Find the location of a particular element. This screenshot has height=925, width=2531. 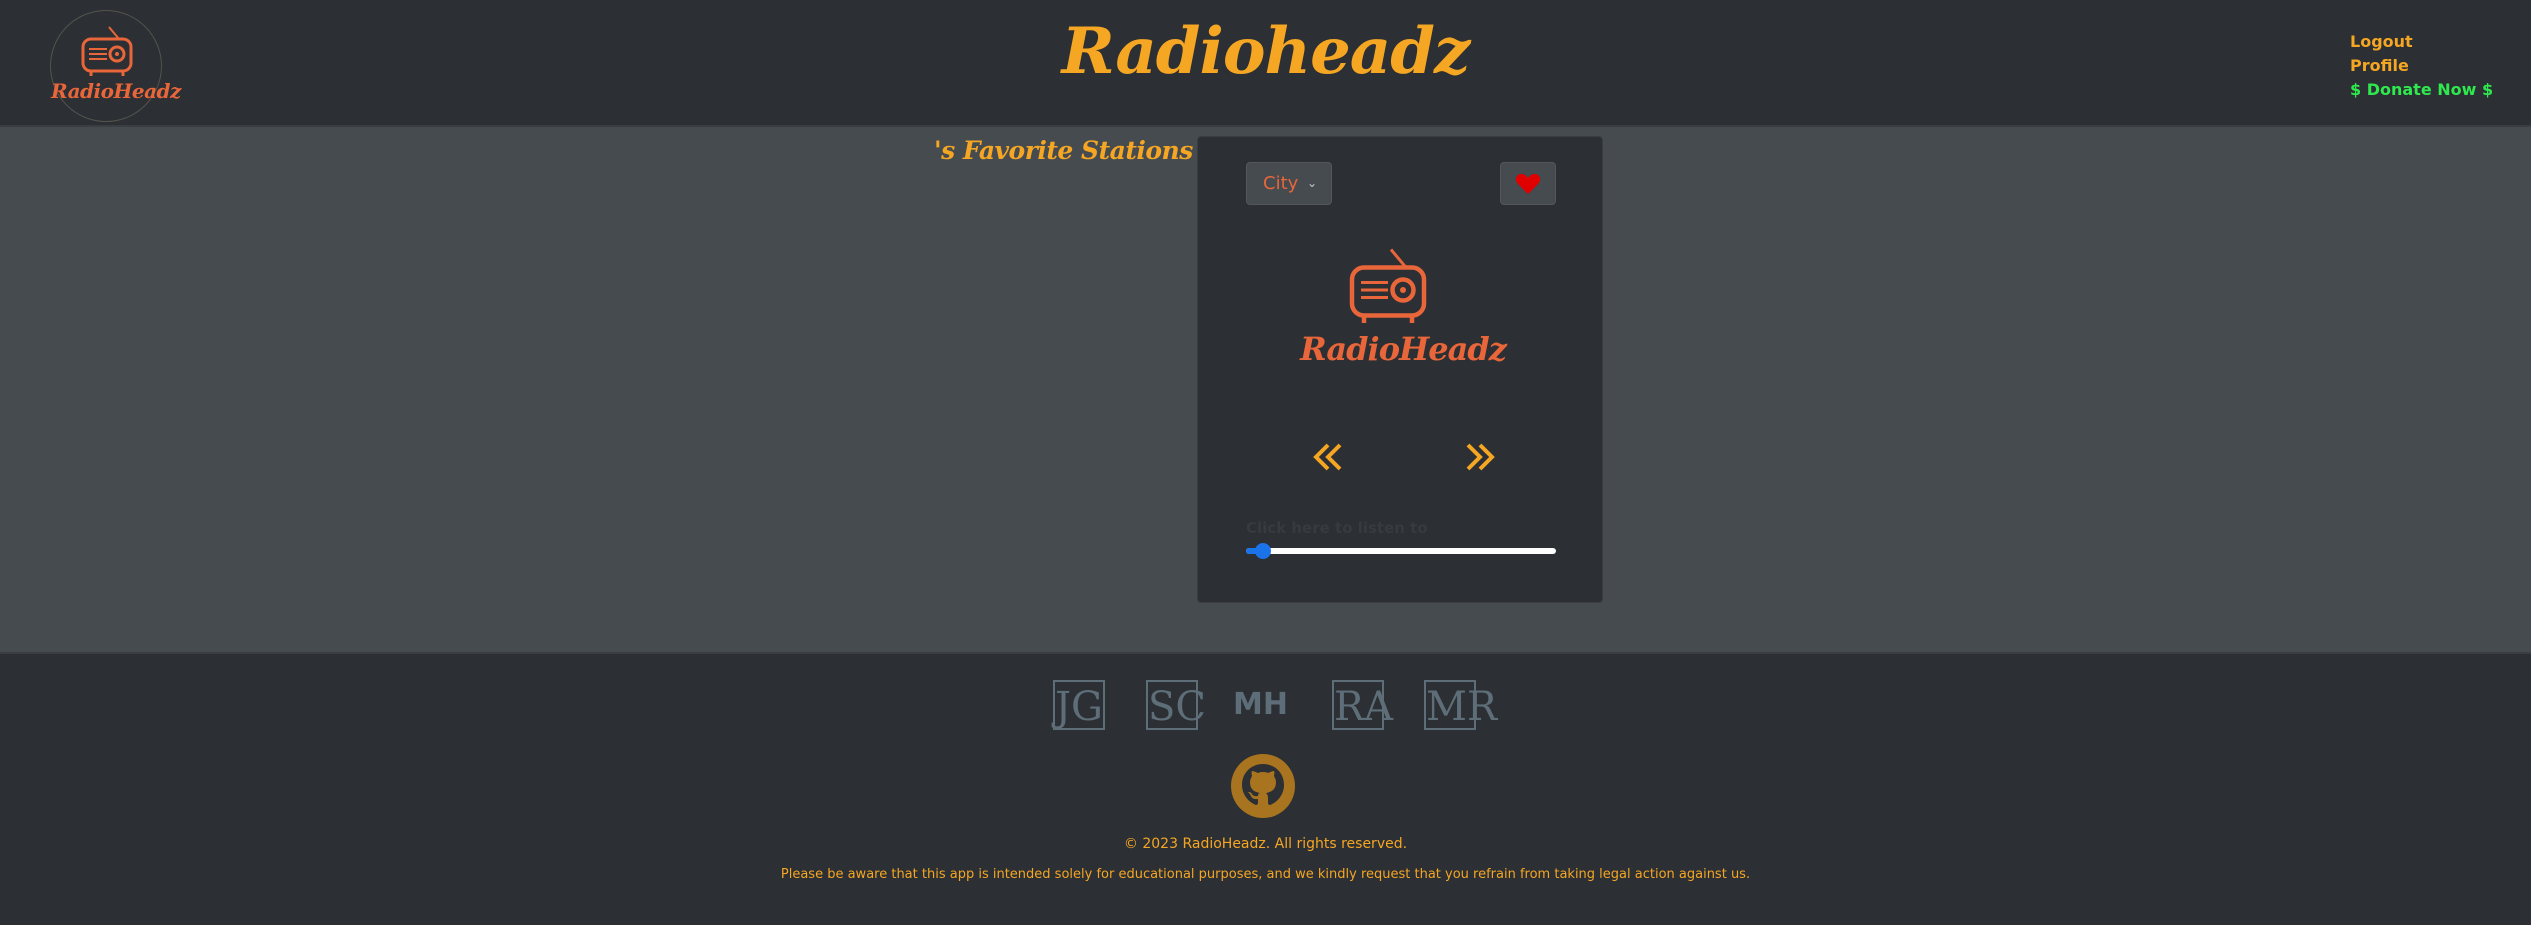

volume-thumb is located at coordinates (1262, 551).